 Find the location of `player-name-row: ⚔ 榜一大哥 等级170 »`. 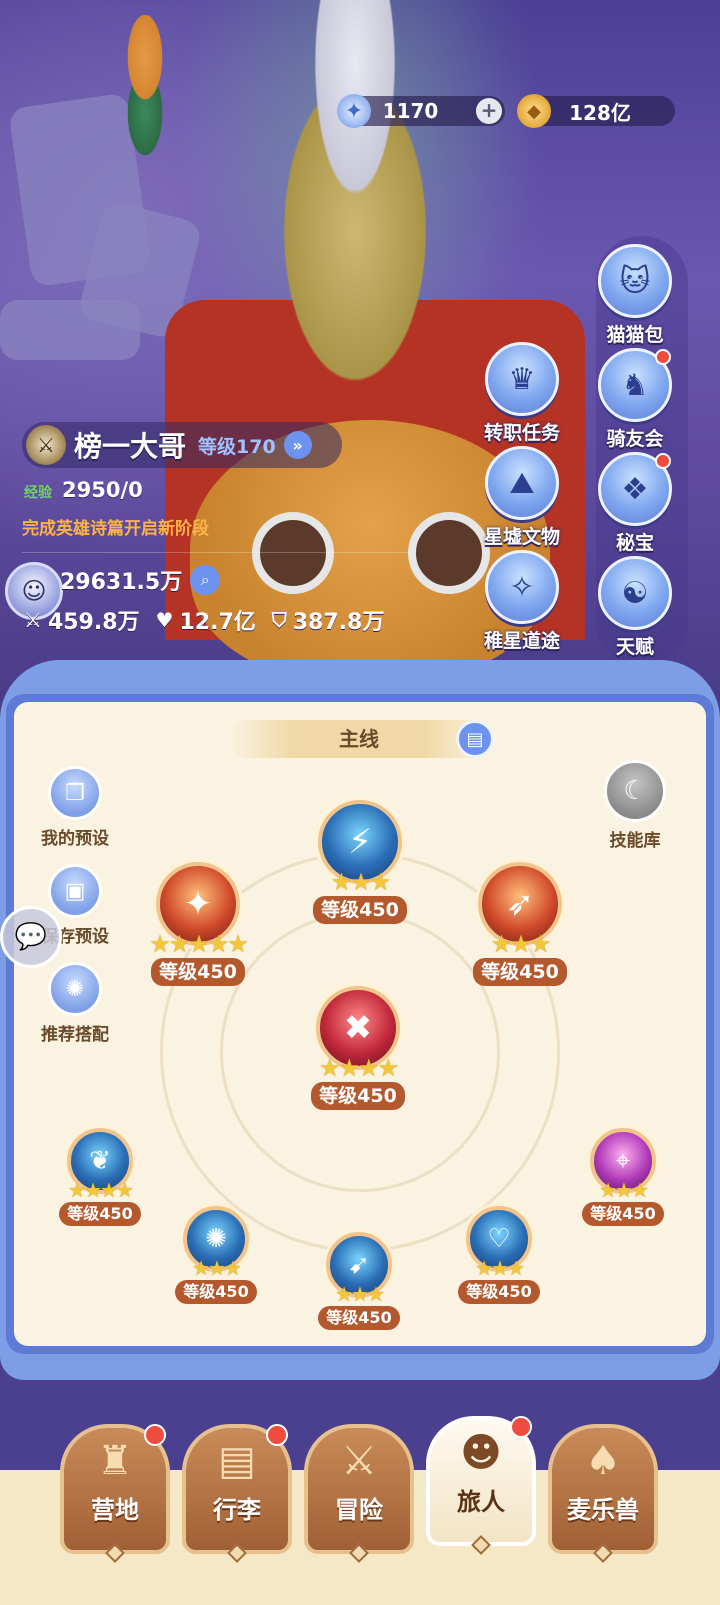

player-name-row: ⚔ 榜一大哥 等级170 » is located at coordinates (182, 445).